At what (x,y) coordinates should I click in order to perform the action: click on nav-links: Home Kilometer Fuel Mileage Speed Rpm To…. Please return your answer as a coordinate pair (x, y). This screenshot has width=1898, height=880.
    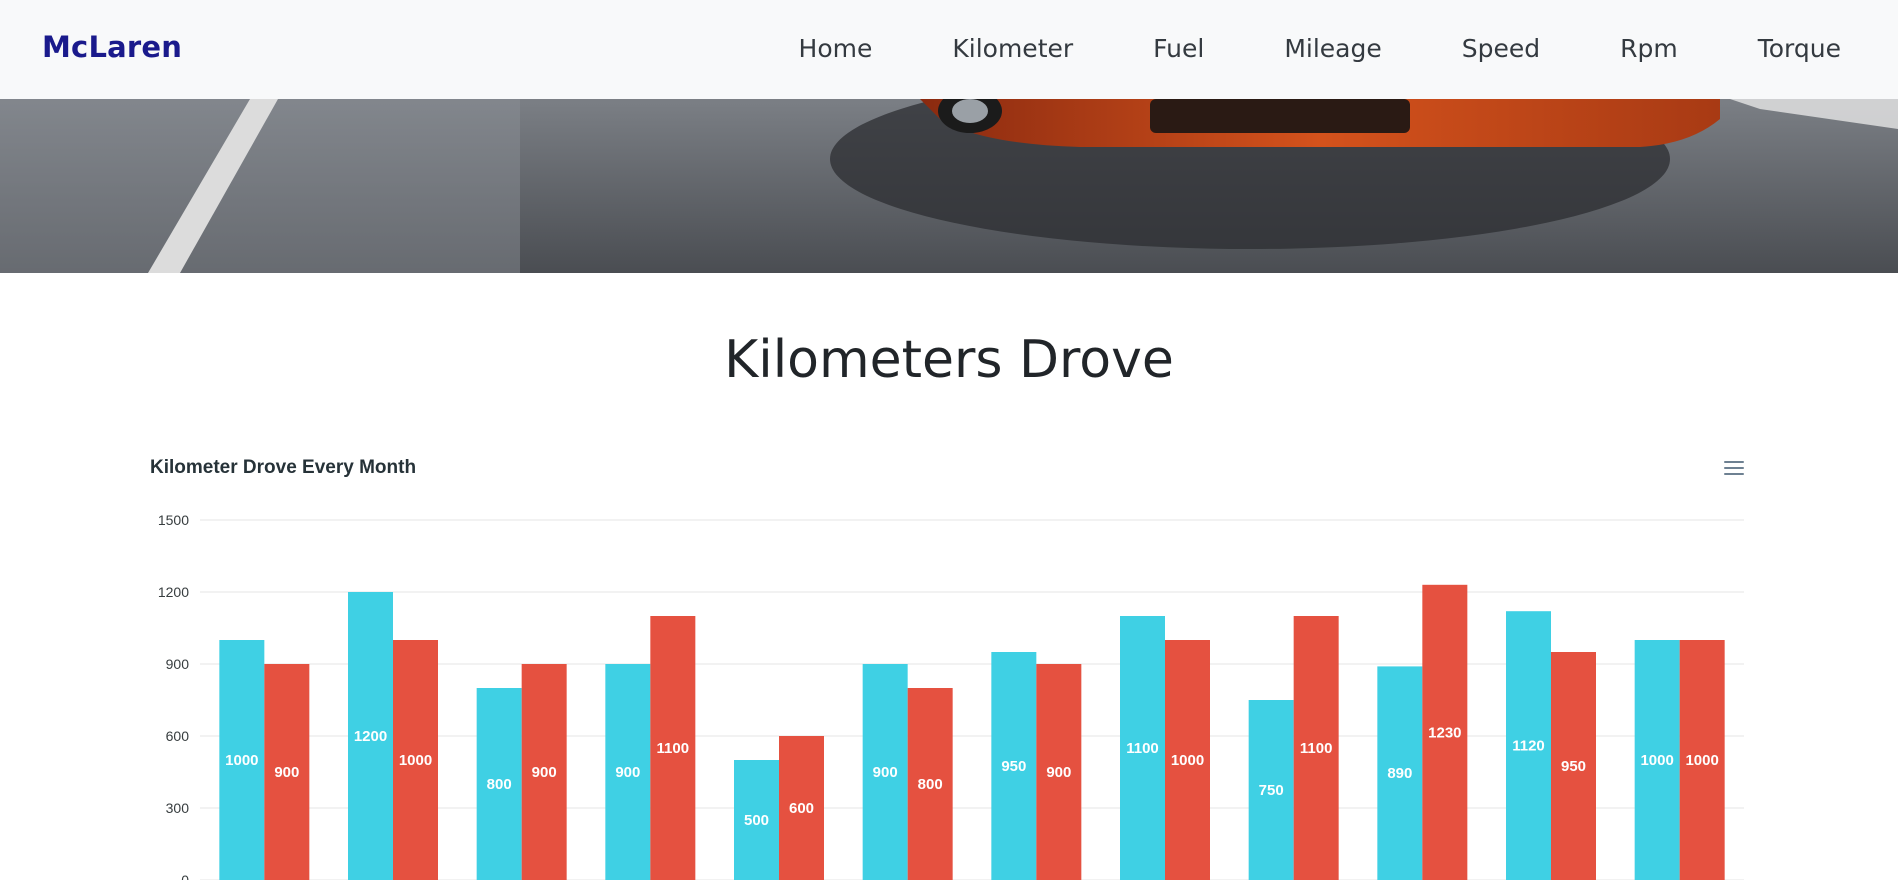
    Looking at the image, I should click on (1280, 48).